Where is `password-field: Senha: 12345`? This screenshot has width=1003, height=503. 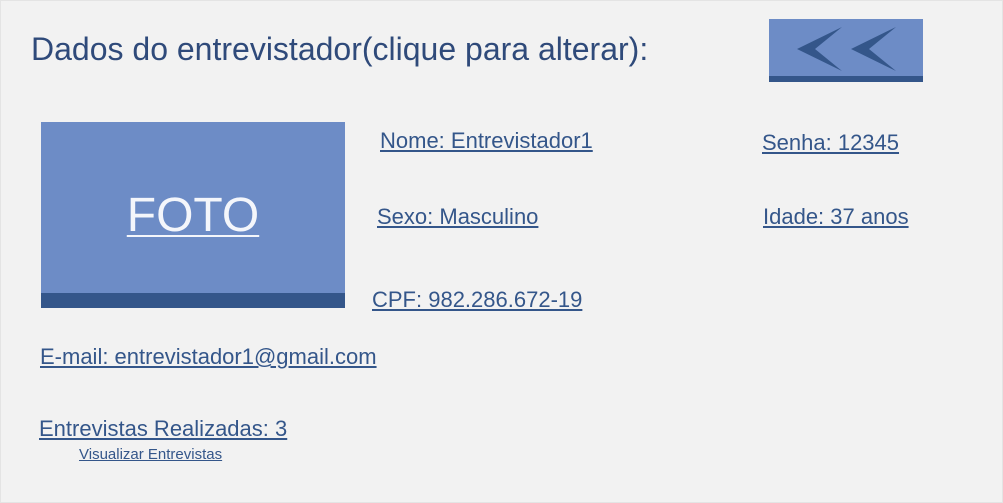
password-field: Senha: 12345 is located at coordinates (830, 143).